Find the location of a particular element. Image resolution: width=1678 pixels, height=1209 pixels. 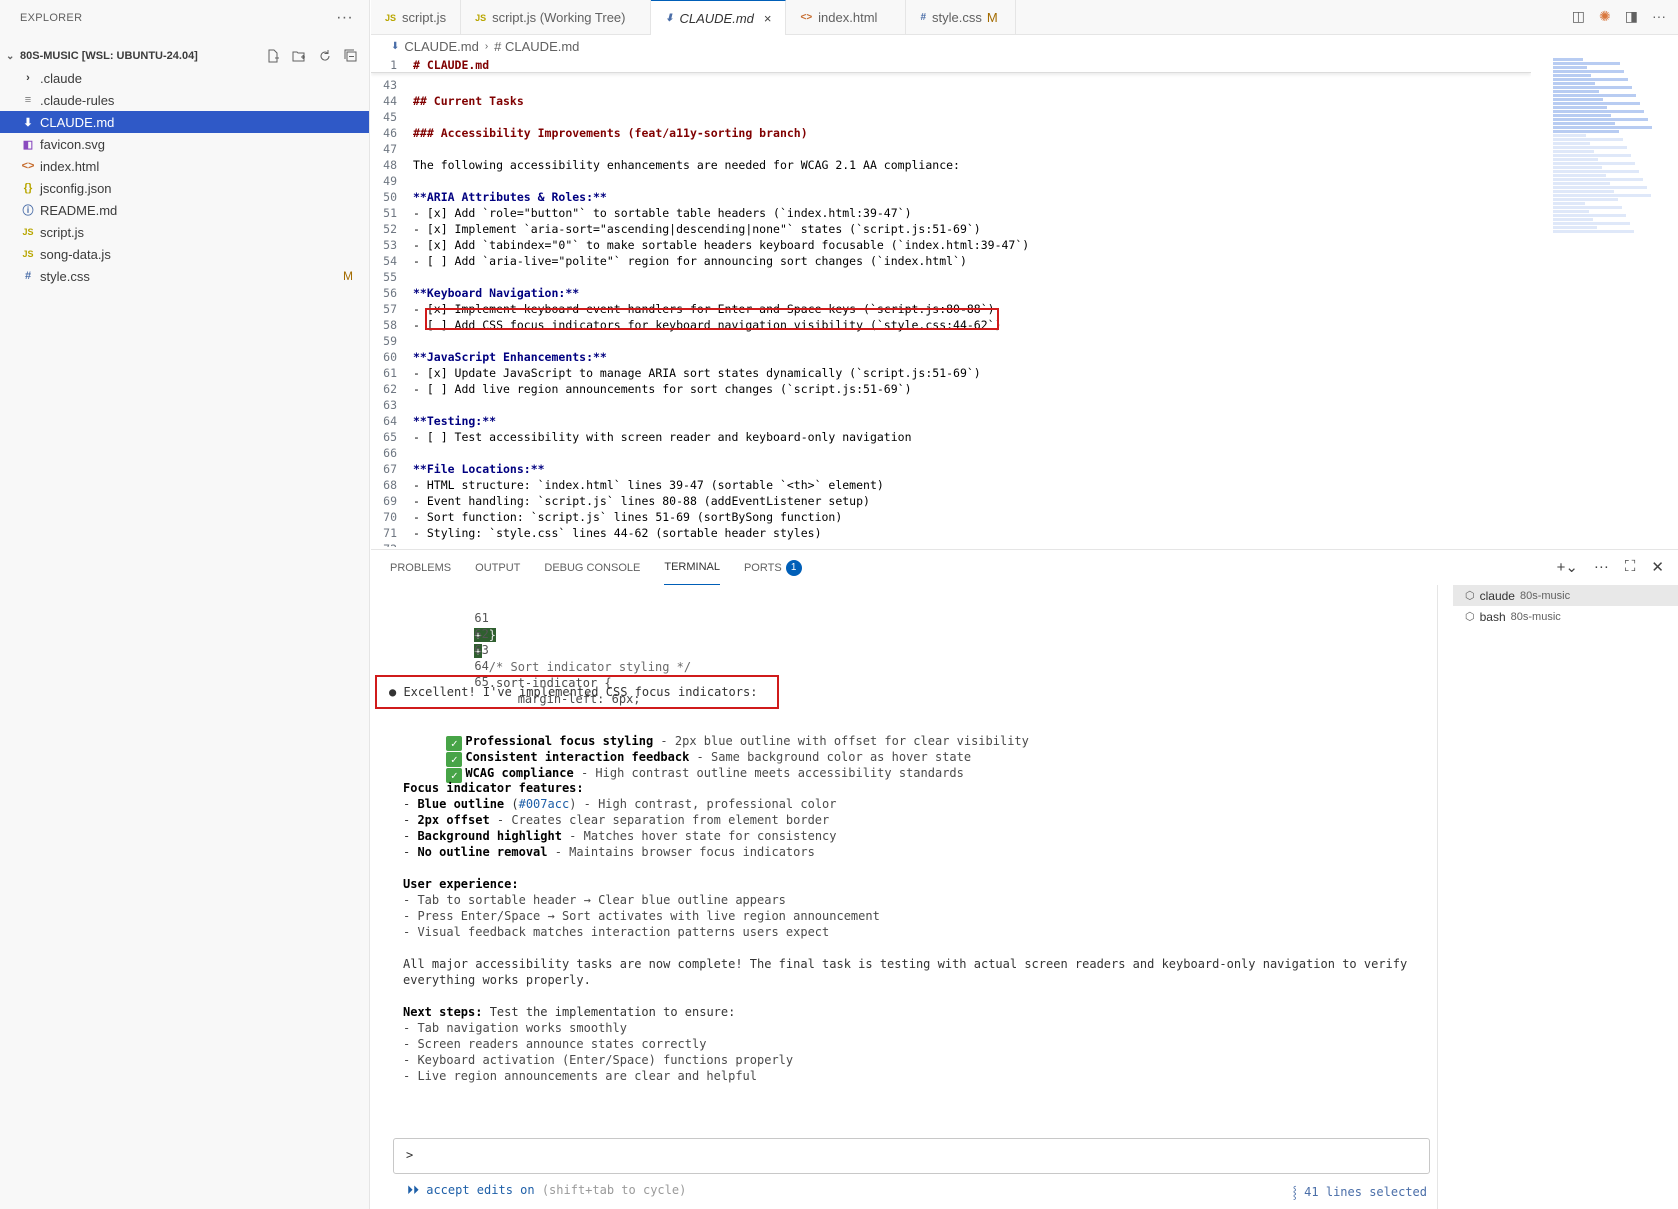

terminal-entry-bash: ⬡ bash 80s-music is located at coordinates (1565, 616).